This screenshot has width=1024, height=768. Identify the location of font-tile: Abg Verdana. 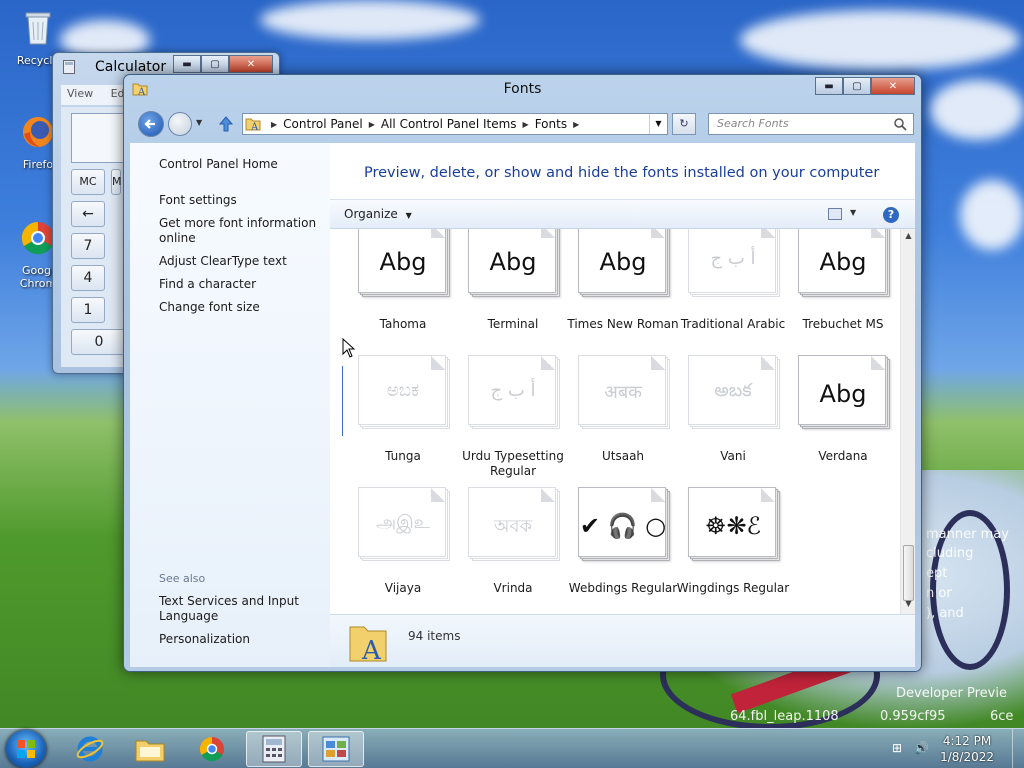
(837, 420).